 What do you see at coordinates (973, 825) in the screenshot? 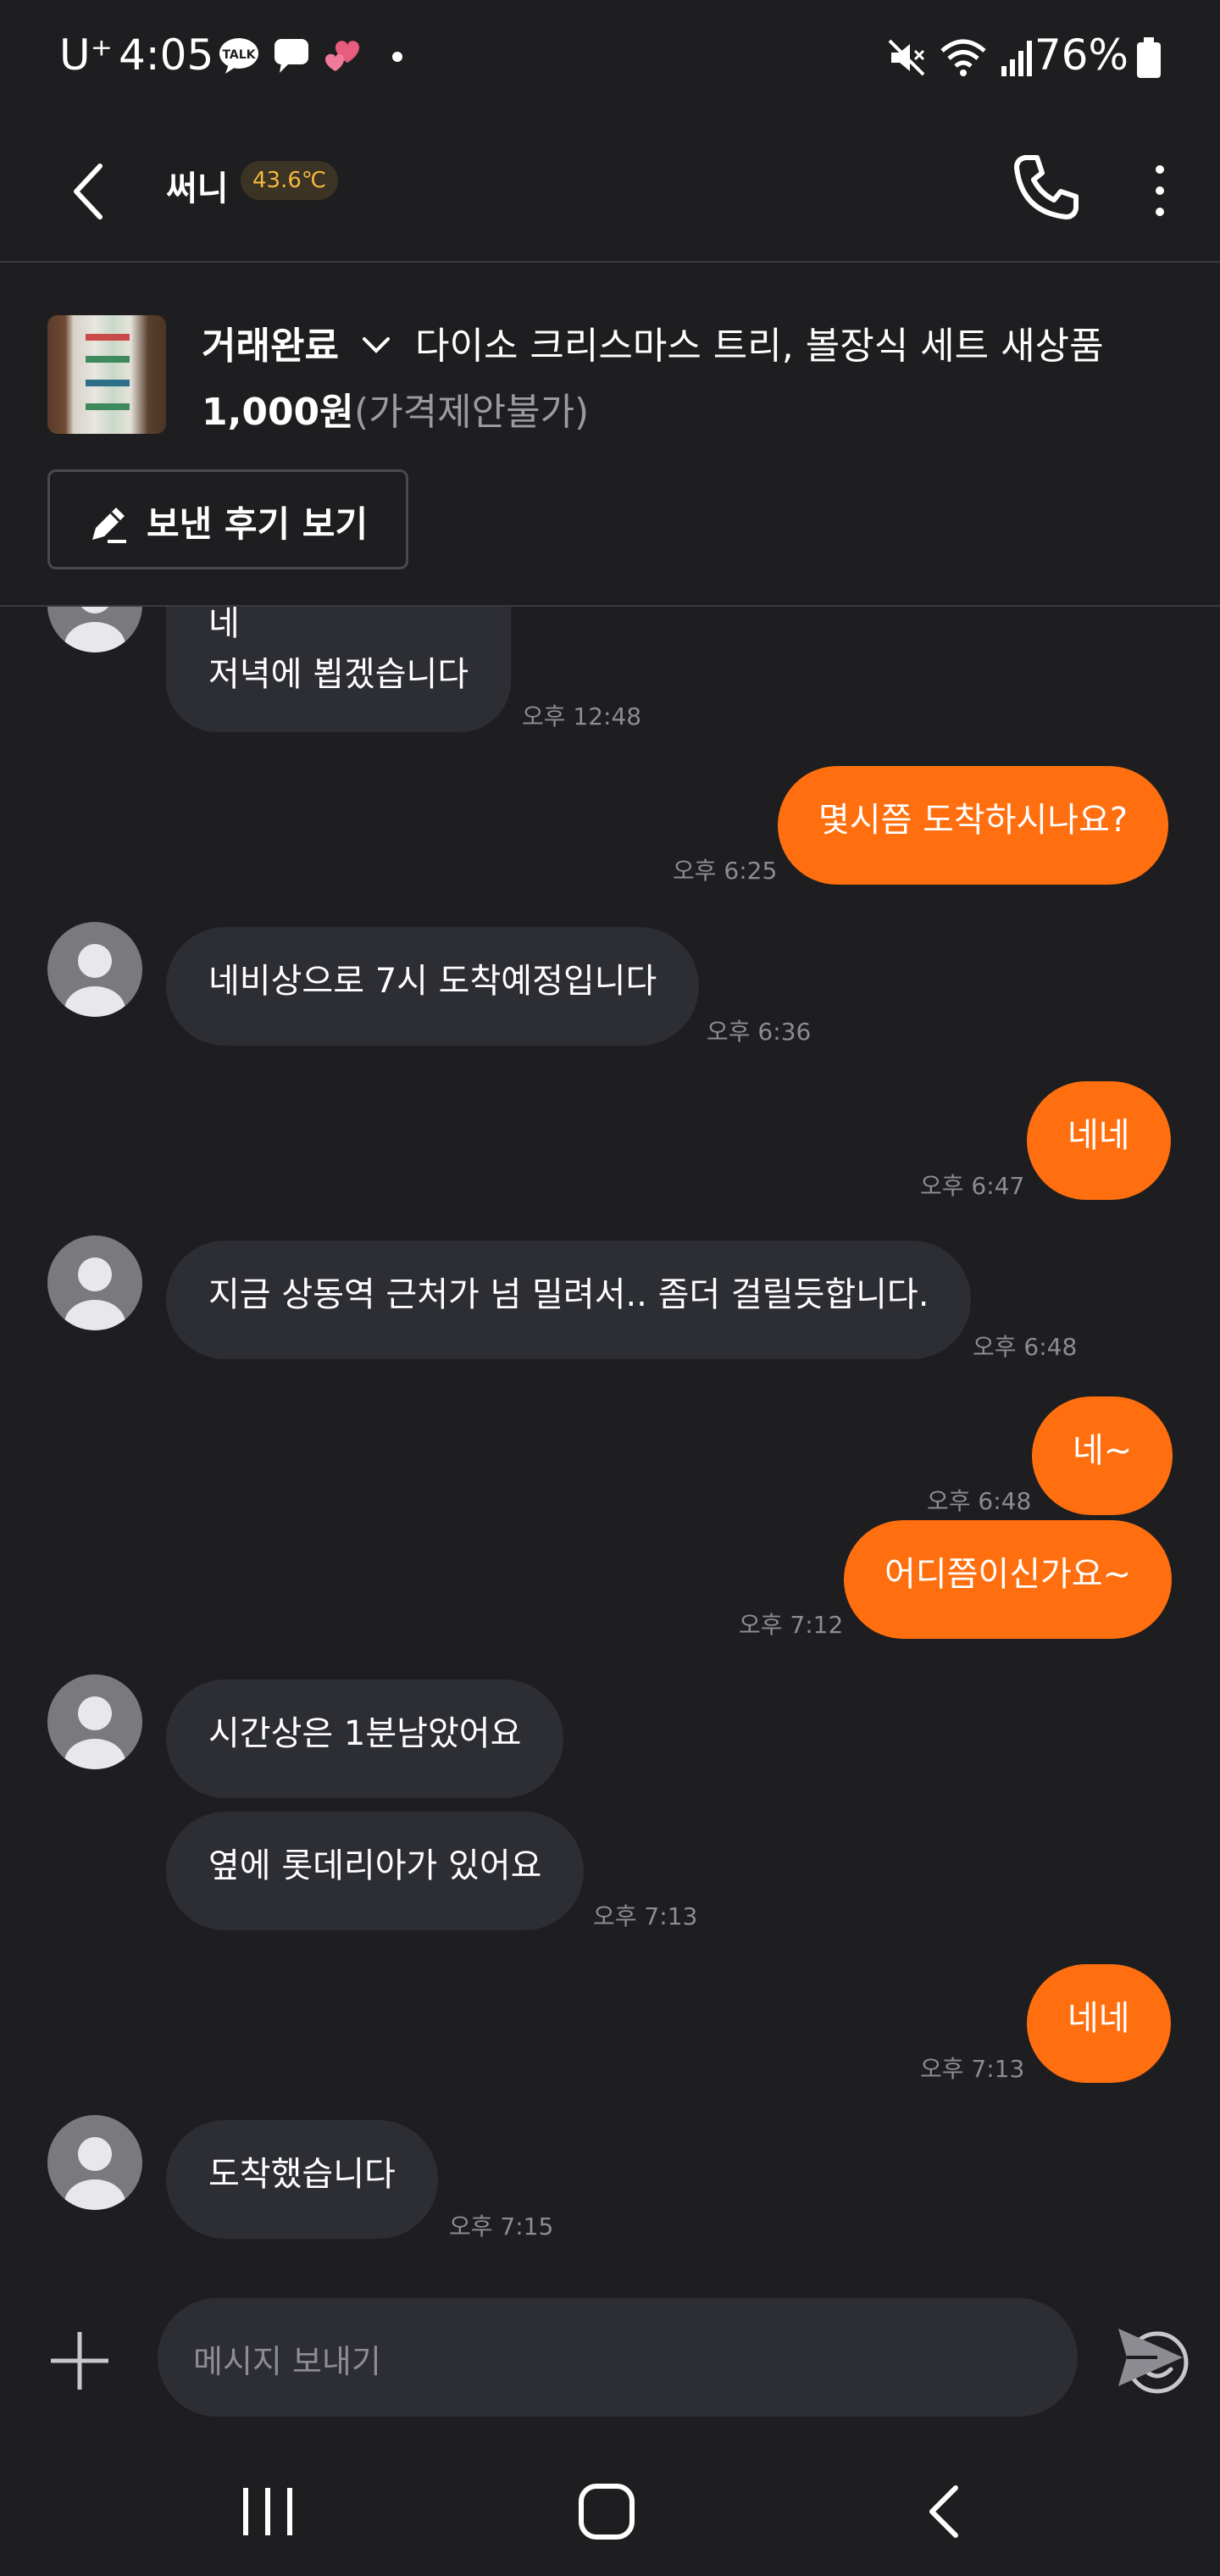
I see `outgoing-message: 몇시쯤 도착하시나요?` at bounding box center [973, 825].